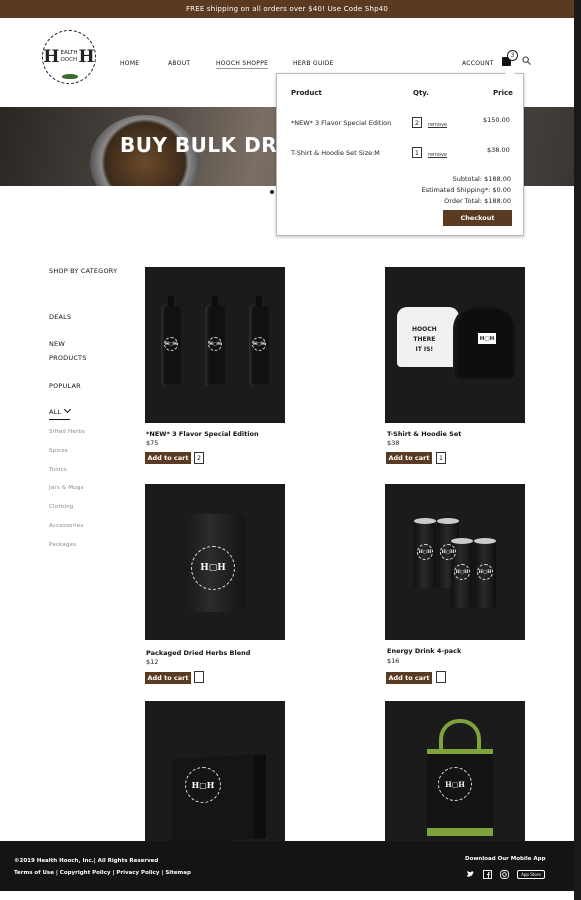  What do you see at coordinates (417, 122) in the screenshot?
I see `cart-item-qty: 2` at bounding box center [417, 122].